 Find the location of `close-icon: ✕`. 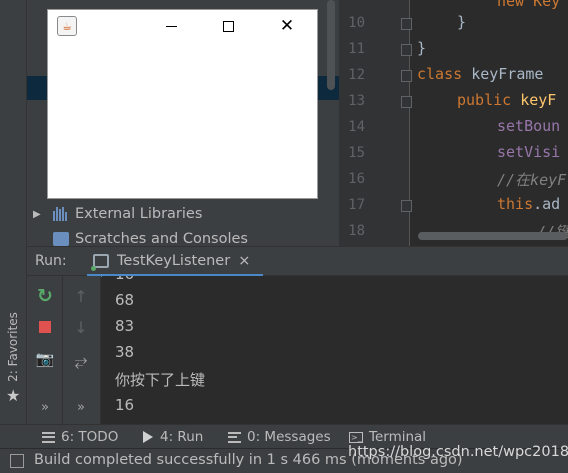

close-icon: ✕ is located at coordinates (287, 26).